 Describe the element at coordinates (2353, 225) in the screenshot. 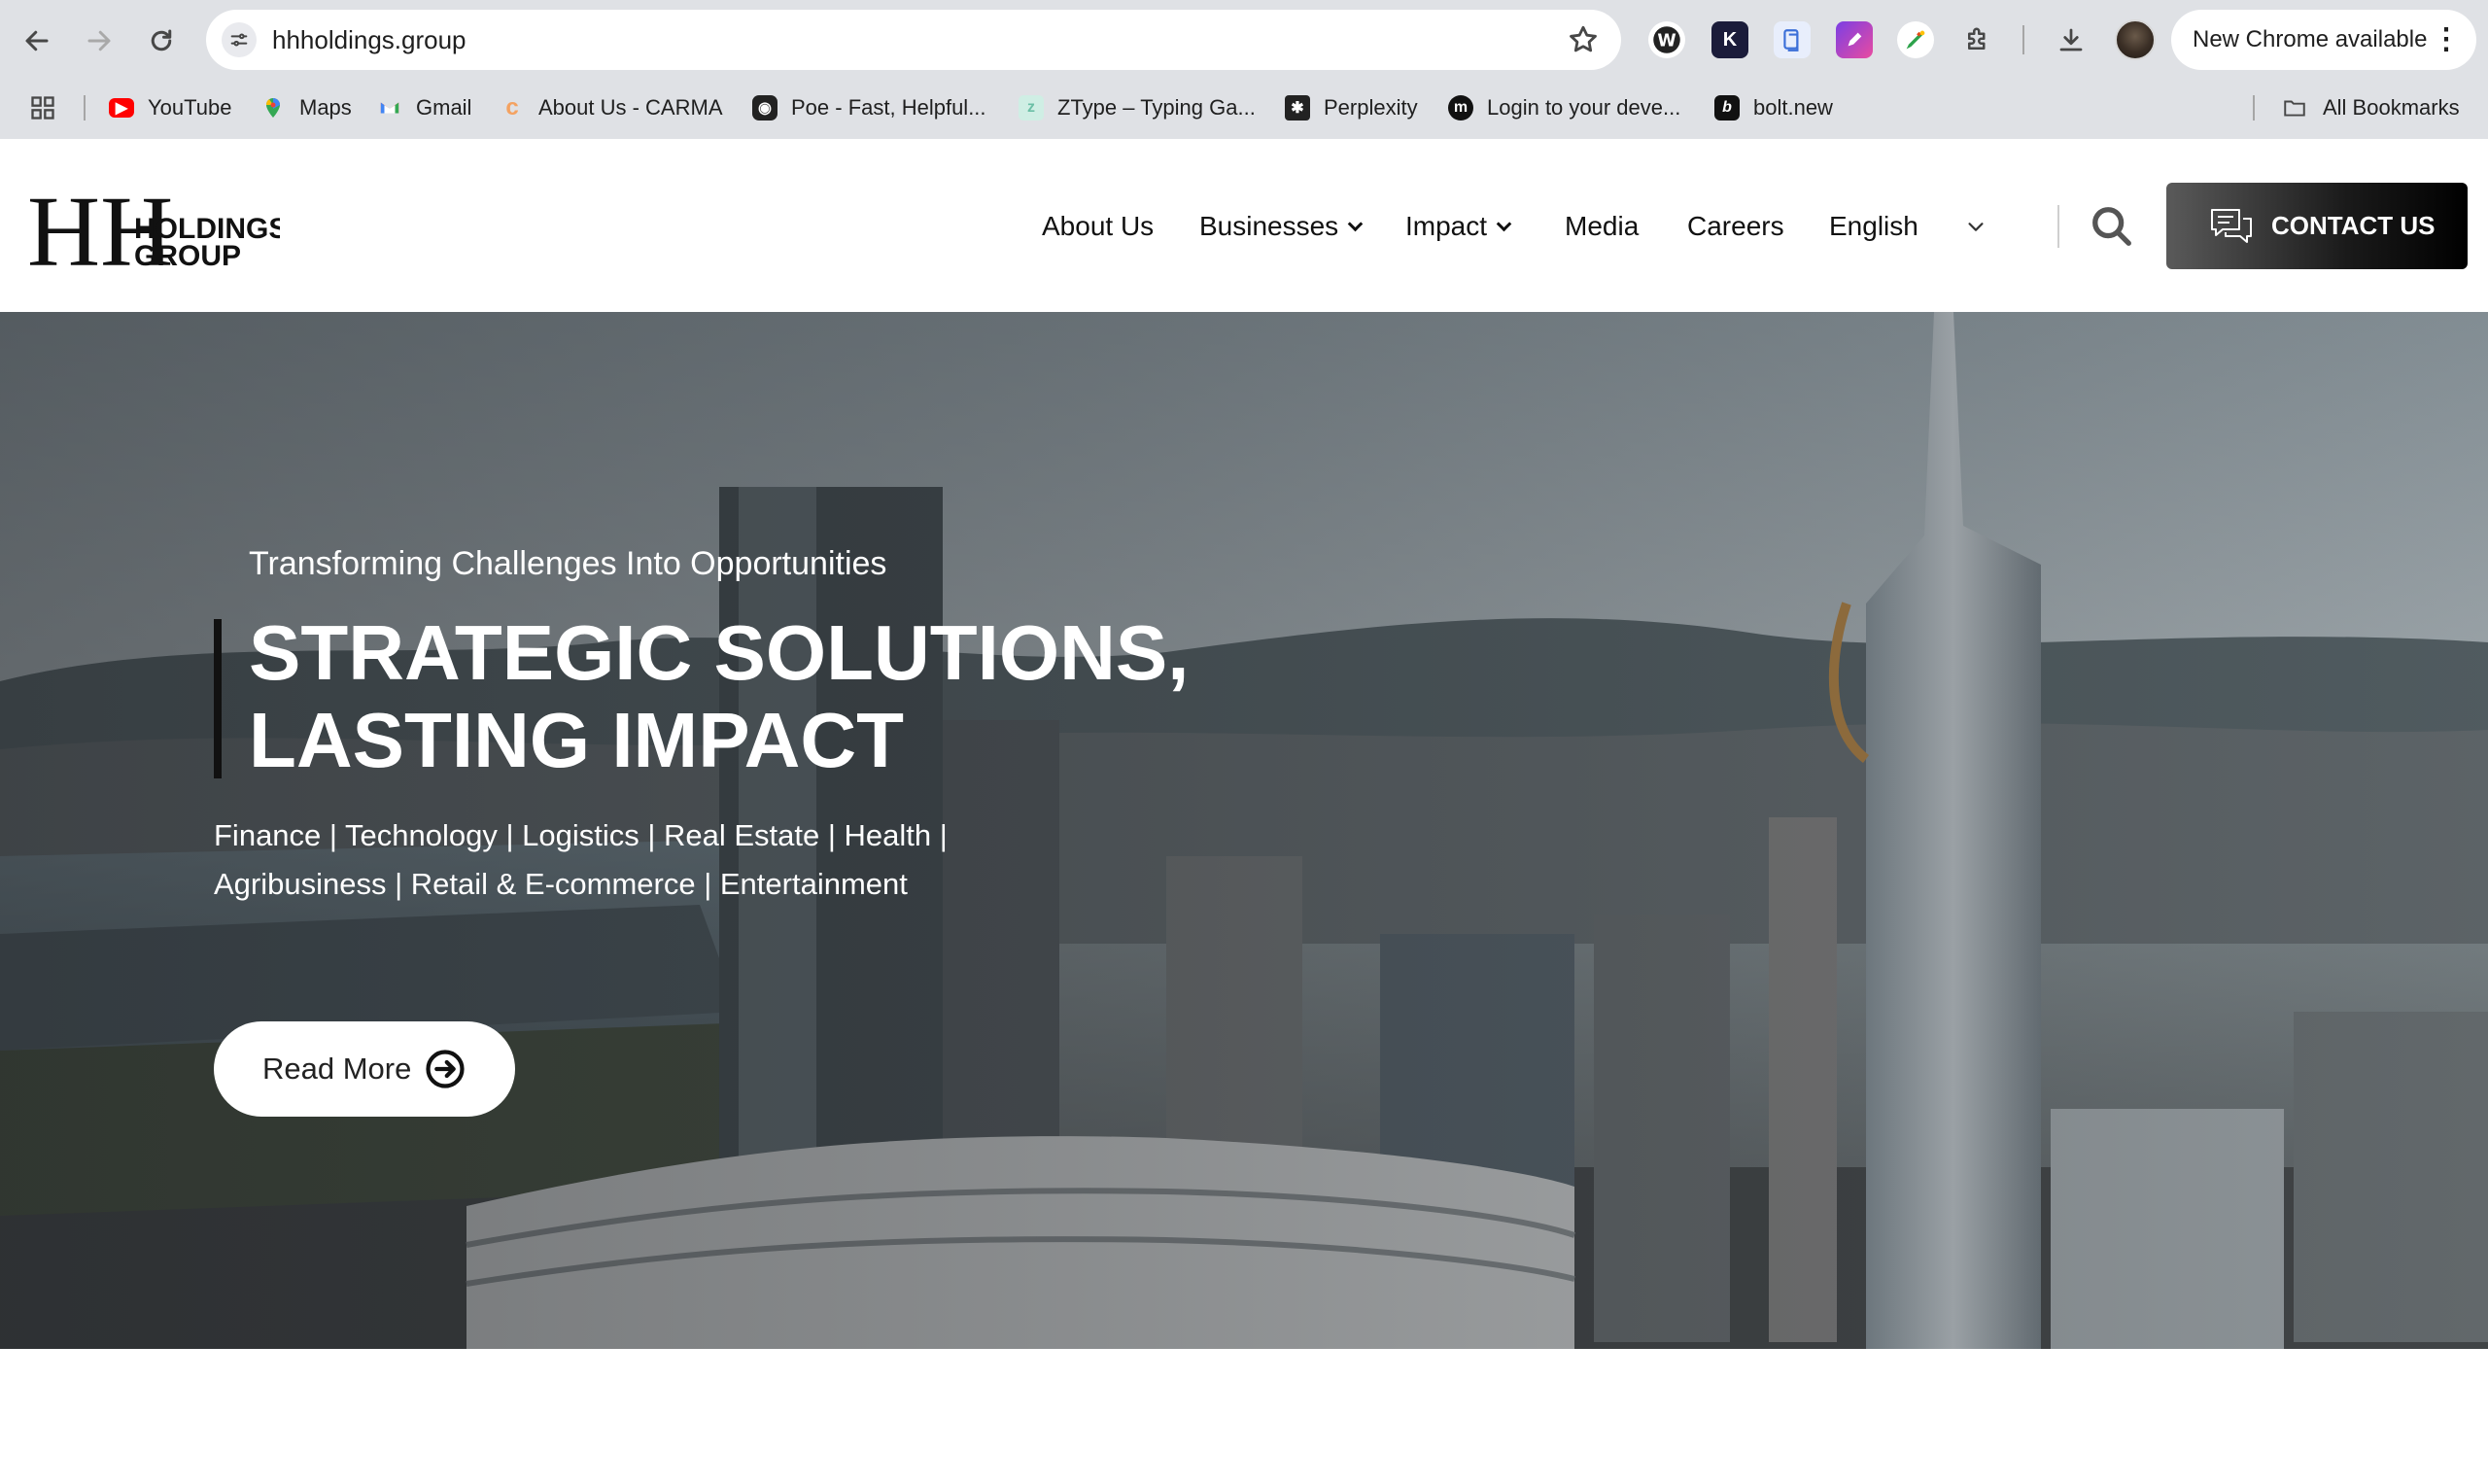

I see `contact-us-label: CONTACT US` at that location.